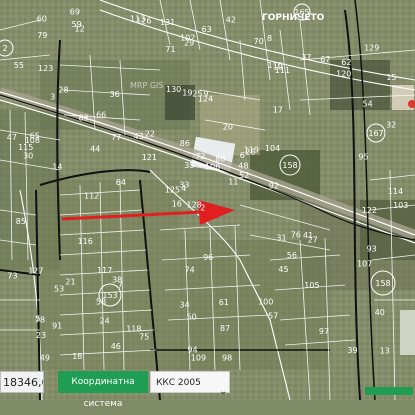 Image resolution: width=415 pixels, height=415 pixels. I want to click on parcel-number: 16, so click(177, 204).